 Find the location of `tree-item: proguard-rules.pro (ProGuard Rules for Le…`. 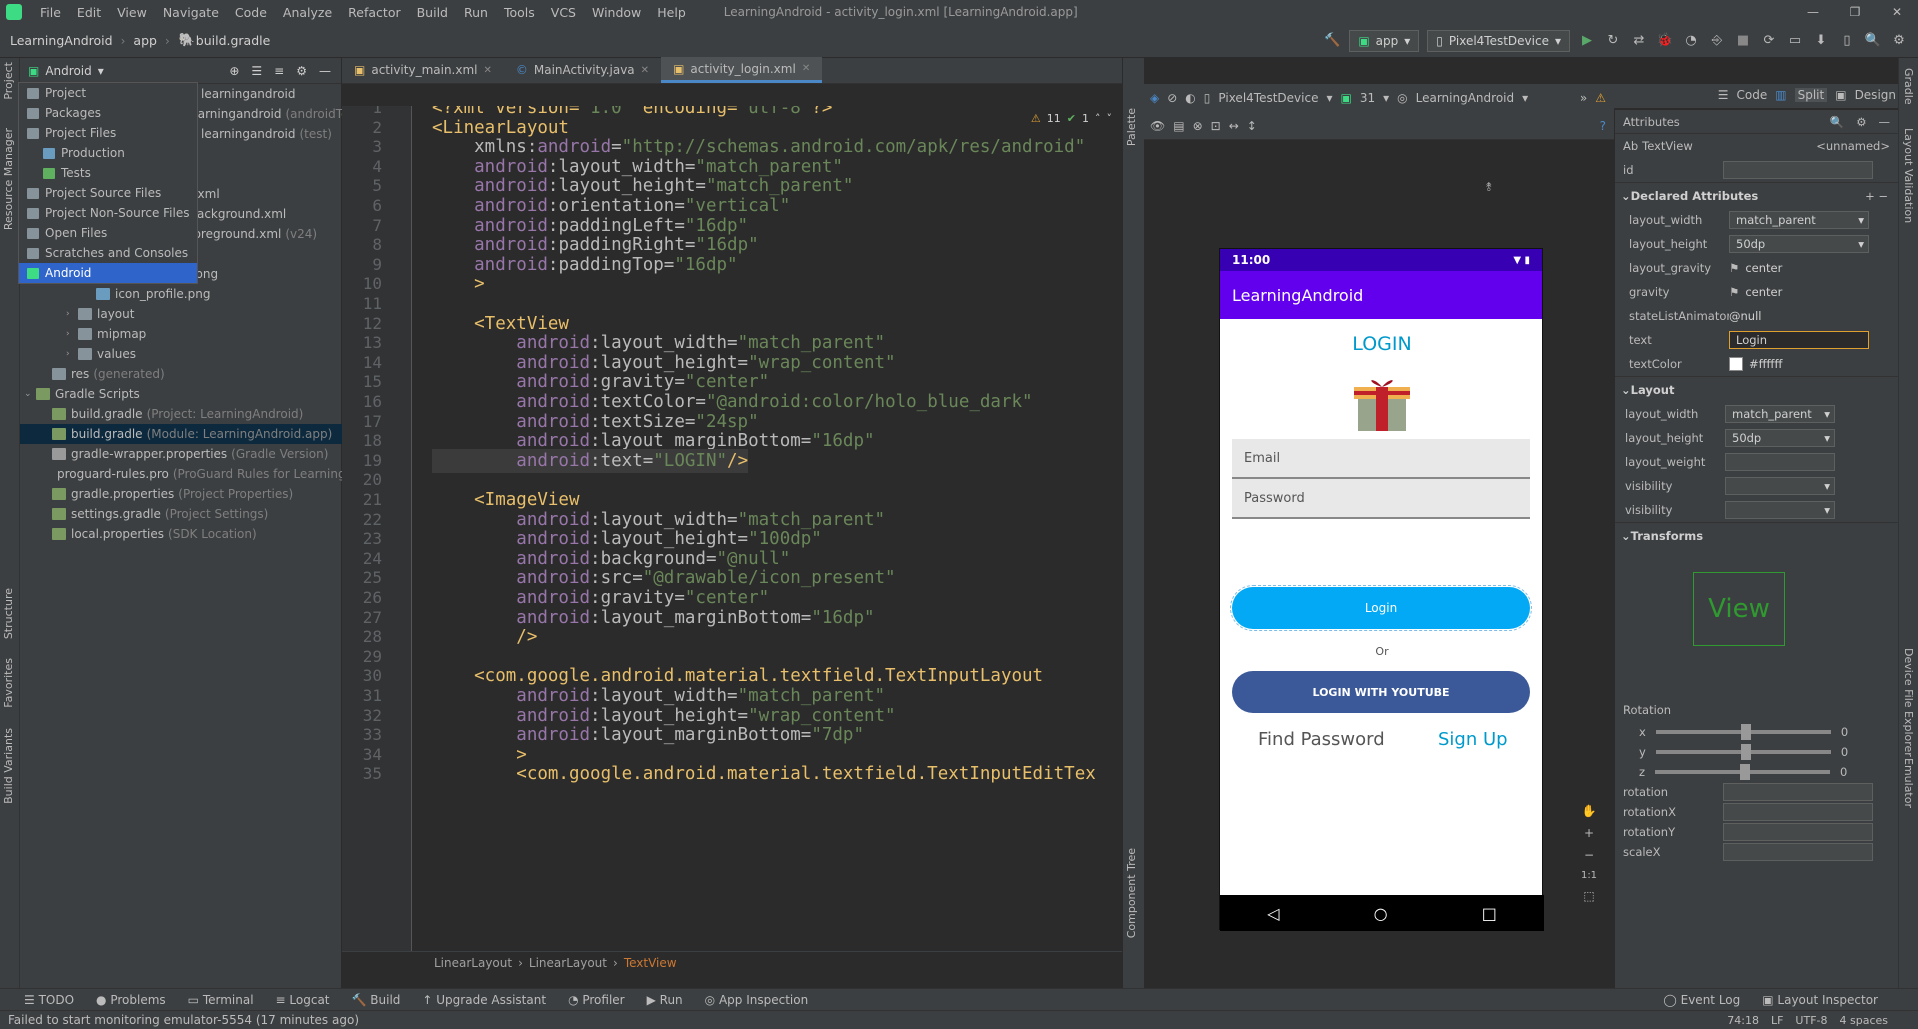

tree-item: proguard-rules.pro (ProGuard Rules for Le… is located at coordinates (181, 474).